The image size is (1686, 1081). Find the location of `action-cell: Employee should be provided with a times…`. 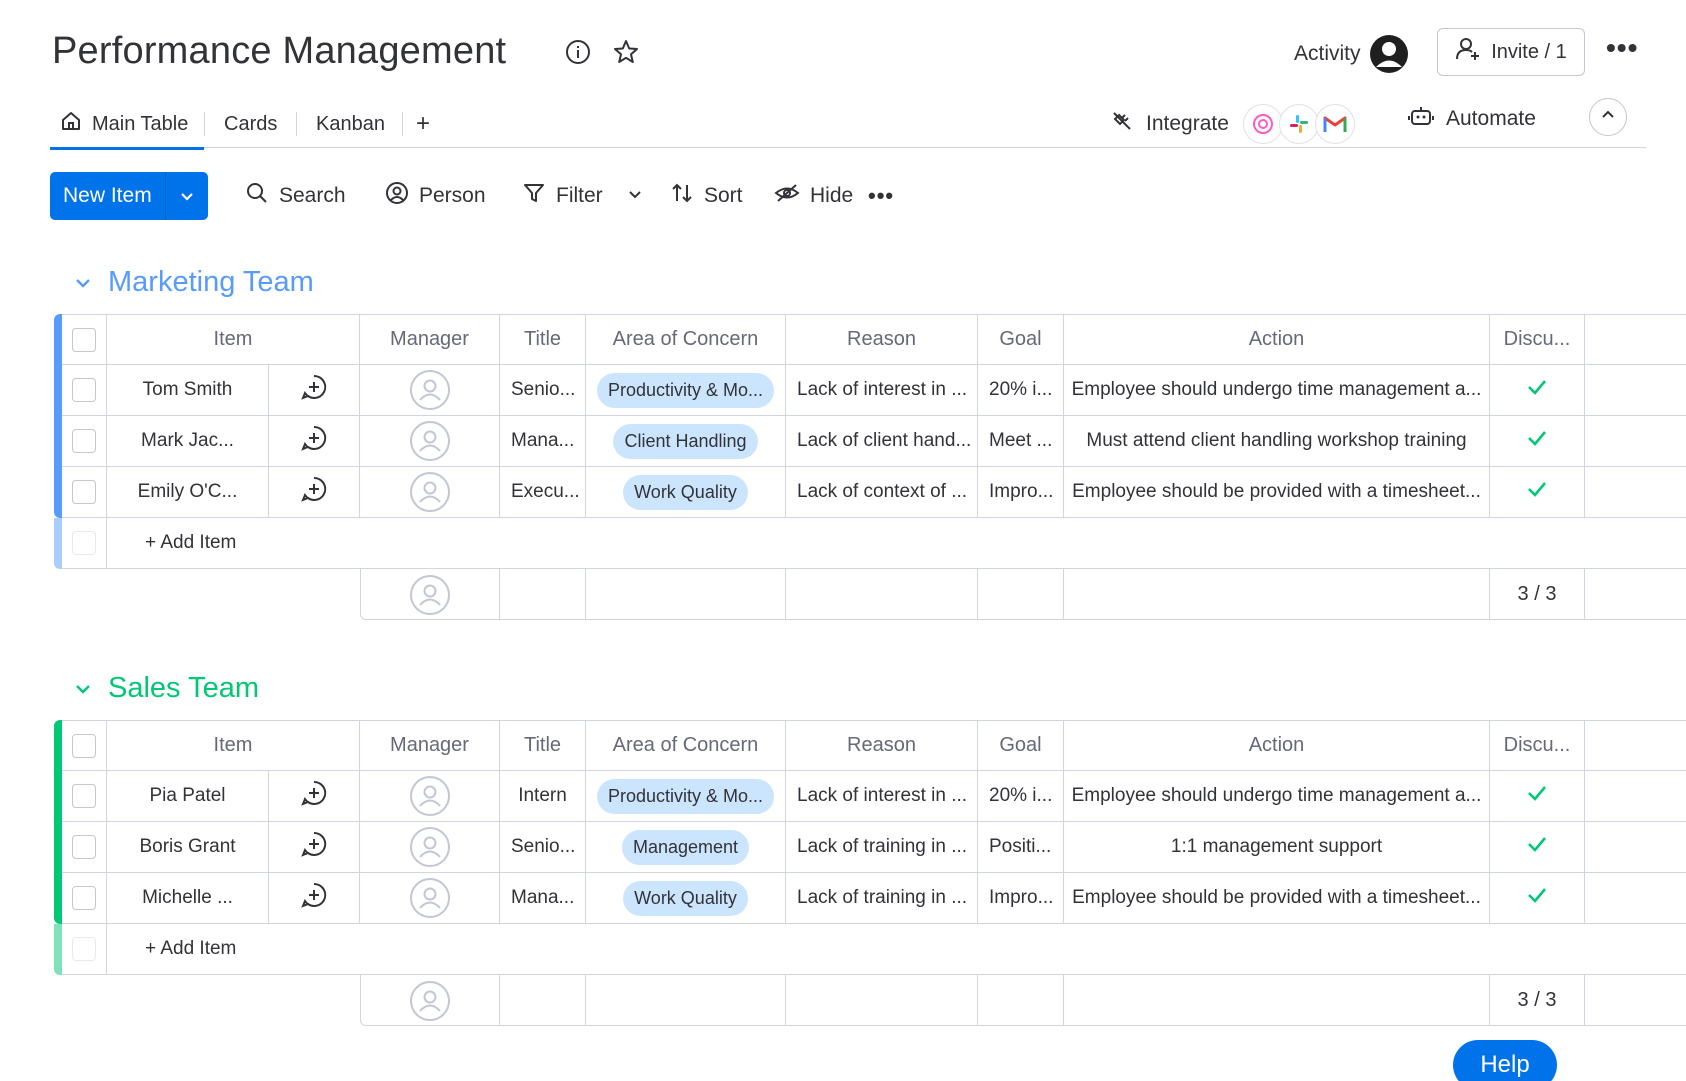

action-cell: Employee should be provided with a times… is located at coordinates (1277, 898).